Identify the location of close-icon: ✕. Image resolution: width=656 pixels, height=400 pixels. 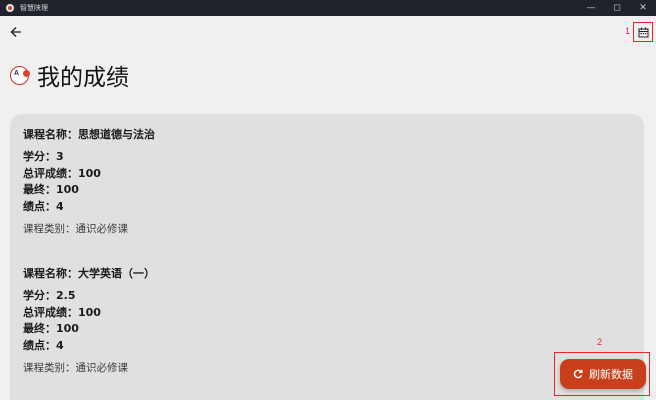
(643, 8).